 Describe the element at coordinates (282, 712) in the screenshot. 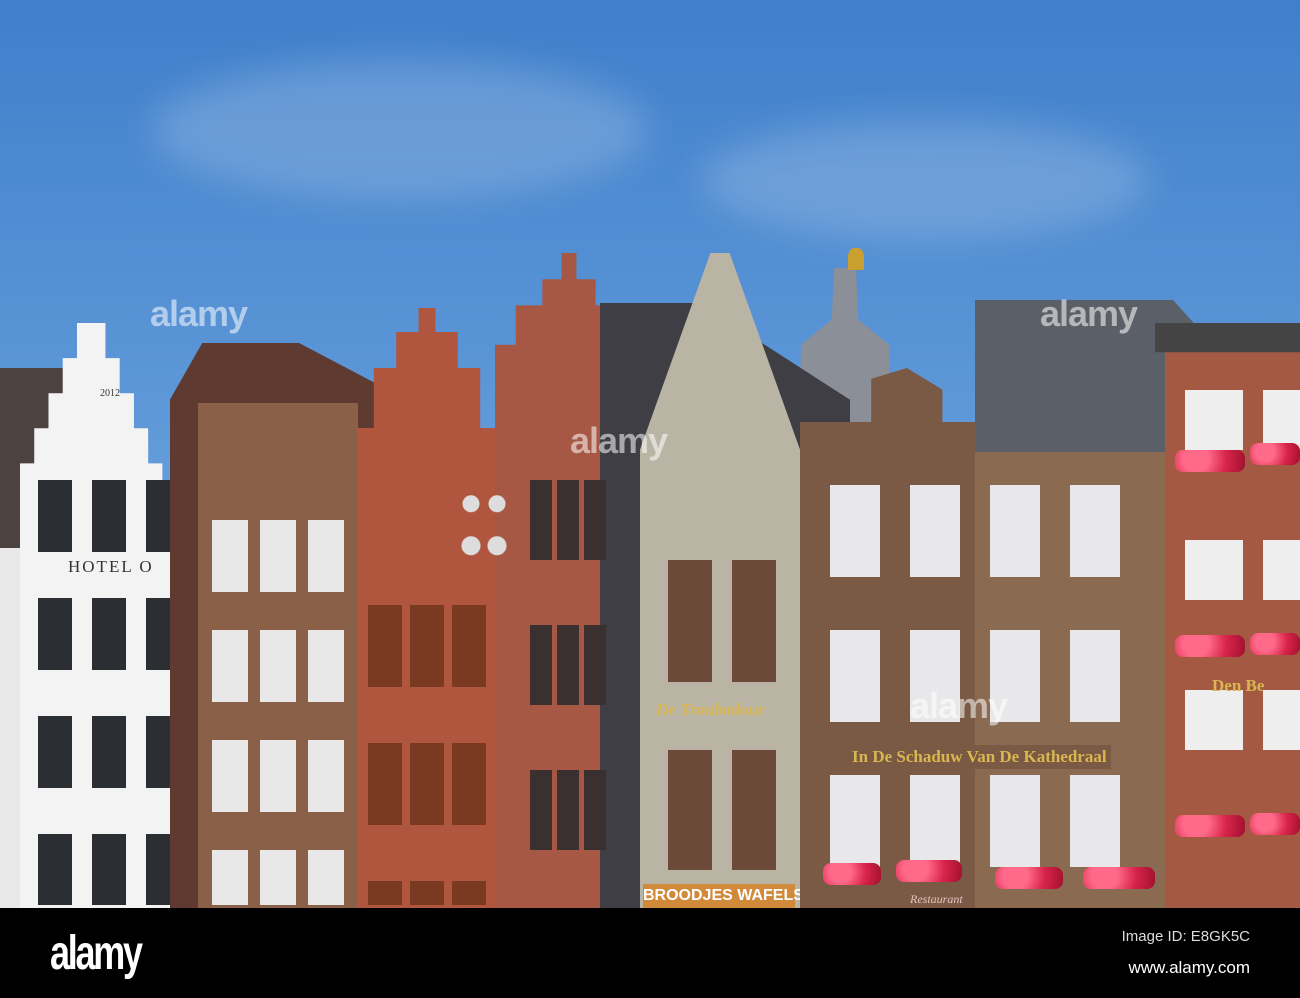

I see `brick-1-windows` at that location.